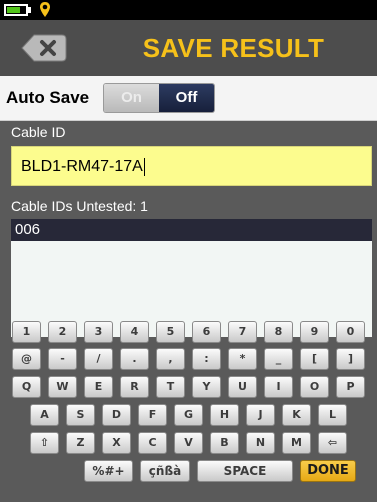 This screenshot has width=377, height=502. What do you see at coordinates (328, 471) in the screenshot?
I see `done-key: DONE` at bounding box center [328, 471].